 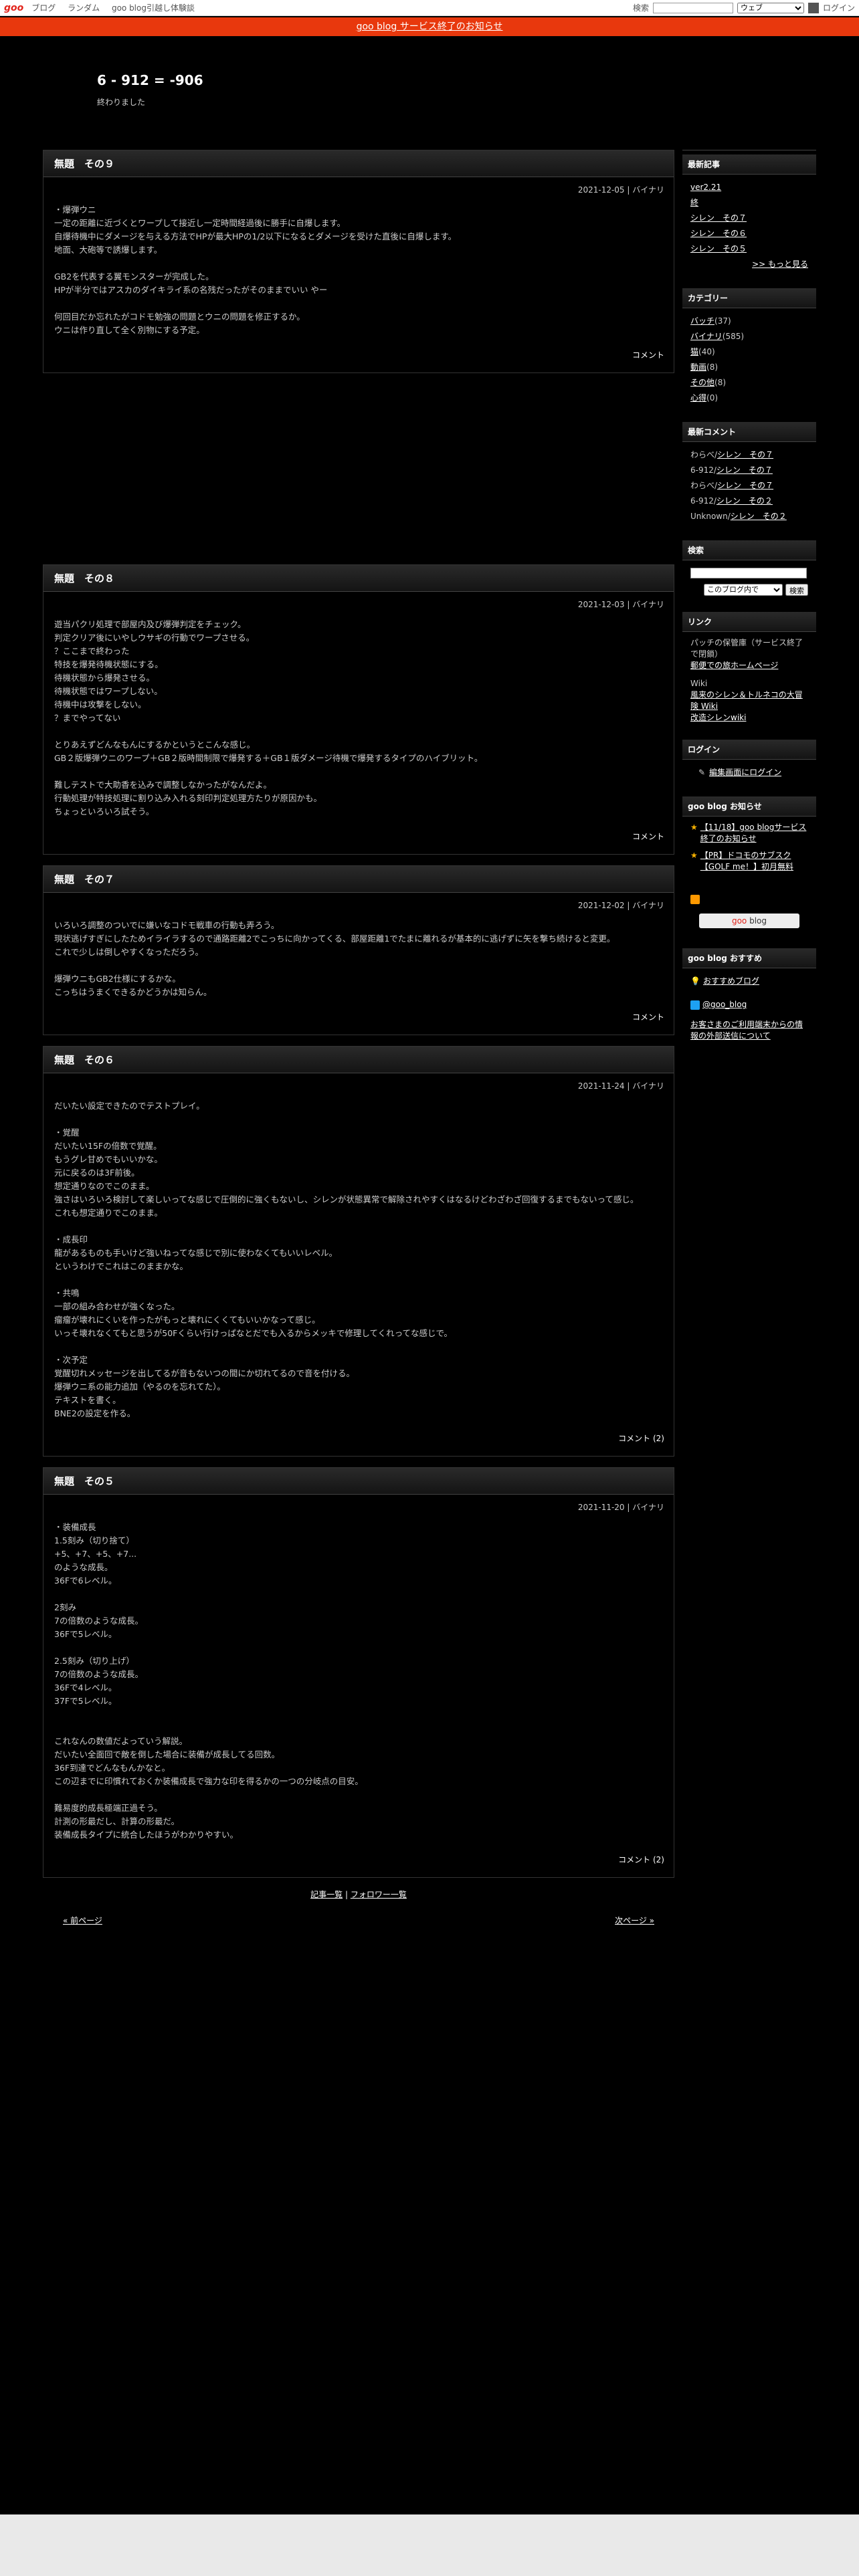 I want to click on next-page-link: 次ページ », so click(x=634, y=1920).